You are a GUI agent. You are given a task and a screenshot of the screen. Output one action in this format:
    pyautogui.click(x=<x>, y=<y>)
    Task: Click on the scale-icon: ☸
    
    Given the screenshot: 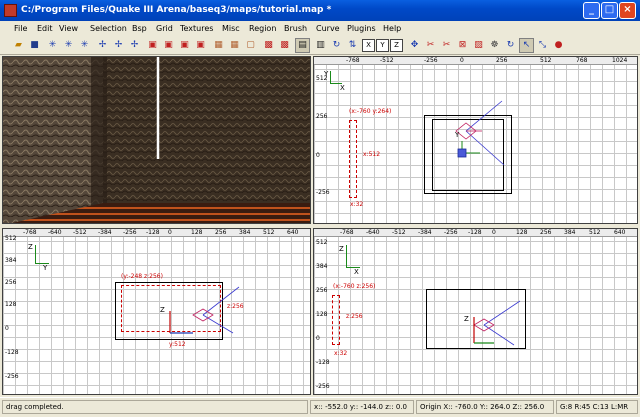 What is the action you would take?
    pyautogui.click(x=494, y=45)
    